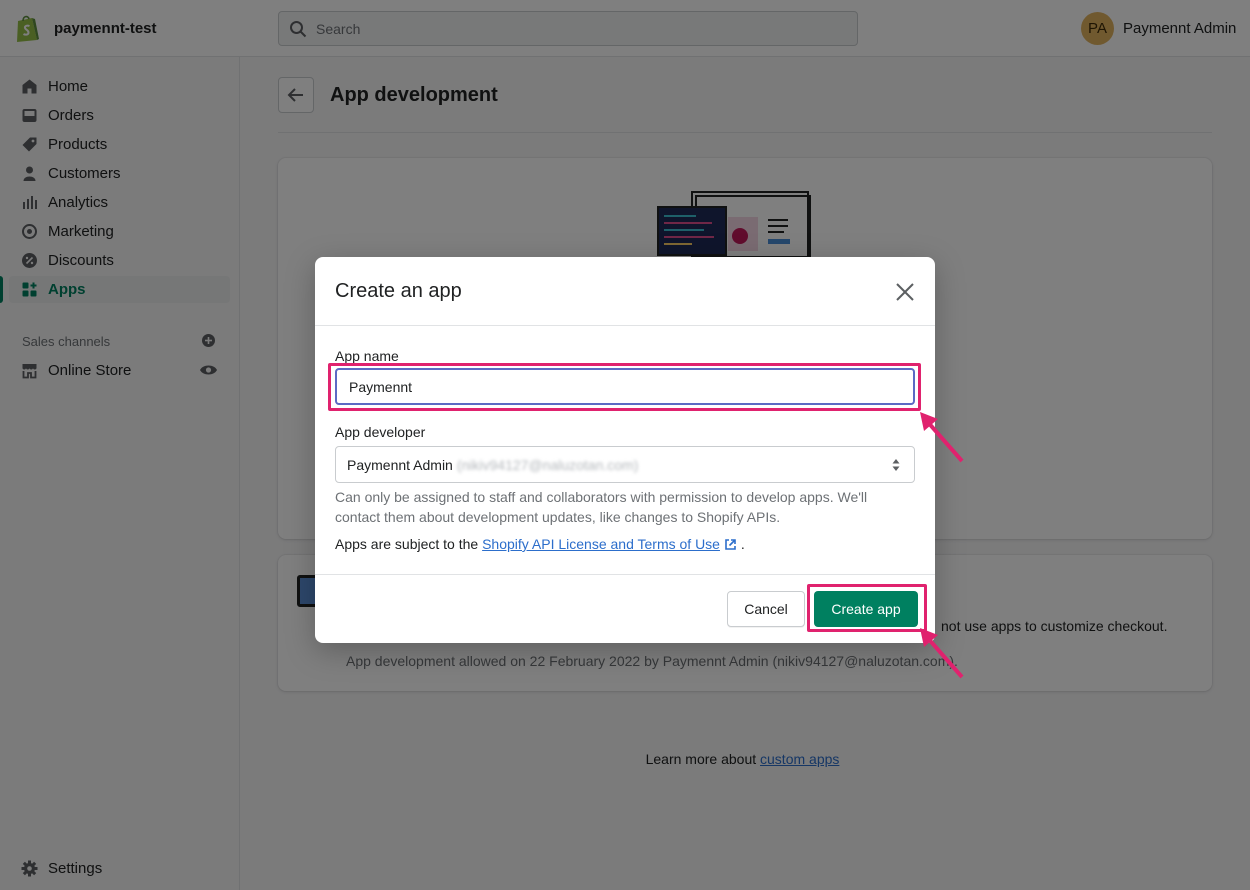  I want to click on modal-header: Create an app, so click(625, 291).